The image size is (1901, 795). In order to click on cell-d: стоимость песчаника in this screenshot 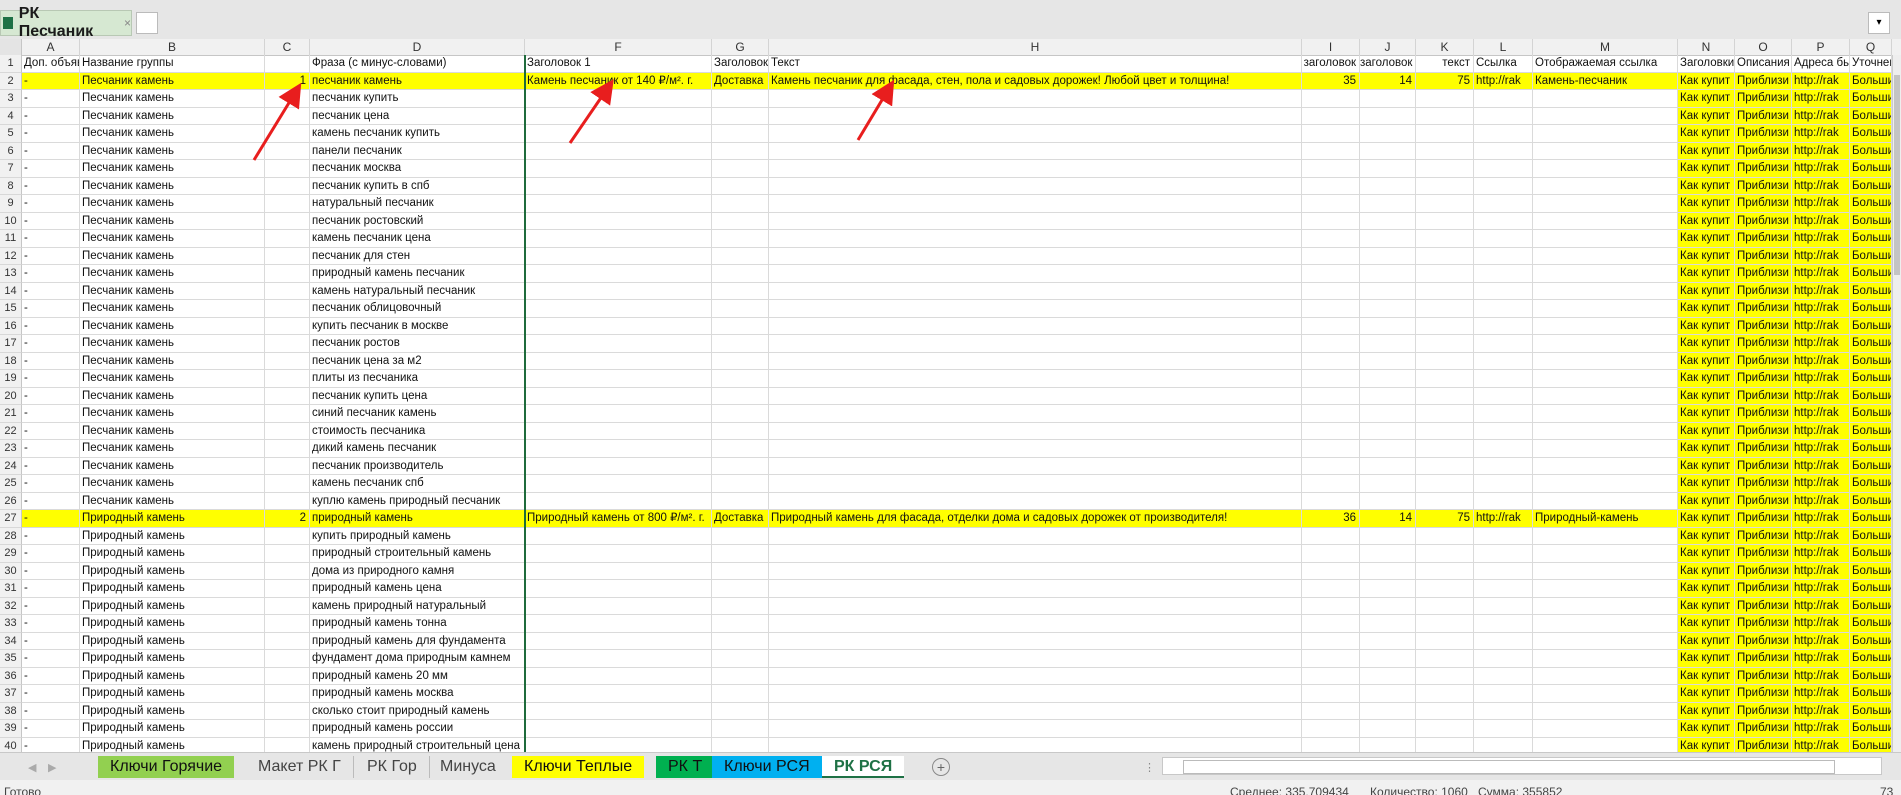, I will do `click(417, 431)`.